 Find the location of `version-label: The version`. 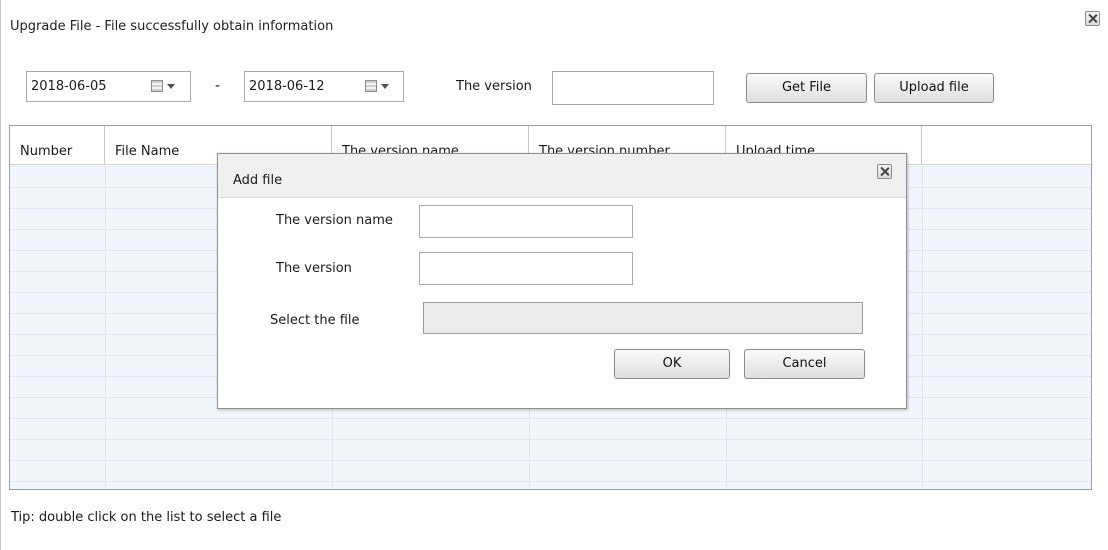

version-label: The version is located at coordinates (314, 268).